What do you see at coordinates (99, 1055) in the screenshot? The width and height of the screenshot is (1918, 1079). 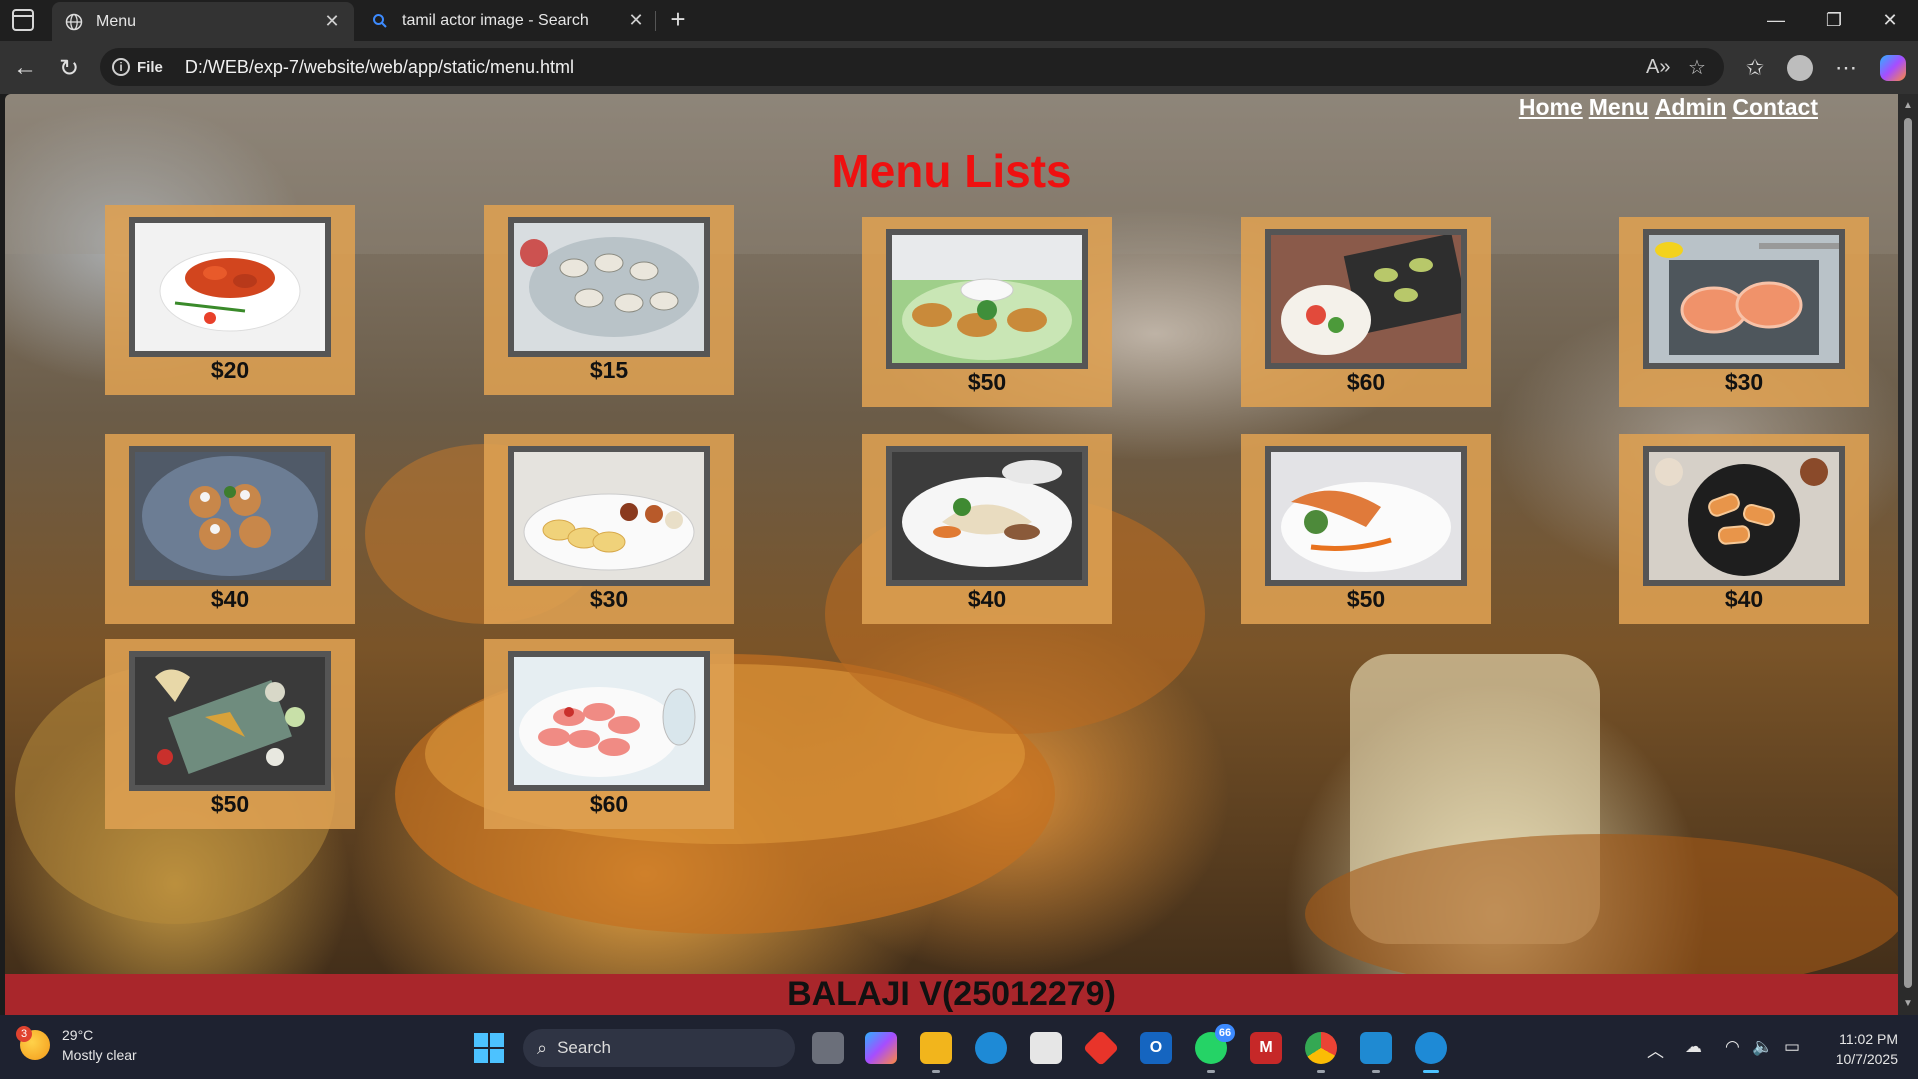 I see `weather-condition: Mostly clear` at bounding box center [99, 1055].